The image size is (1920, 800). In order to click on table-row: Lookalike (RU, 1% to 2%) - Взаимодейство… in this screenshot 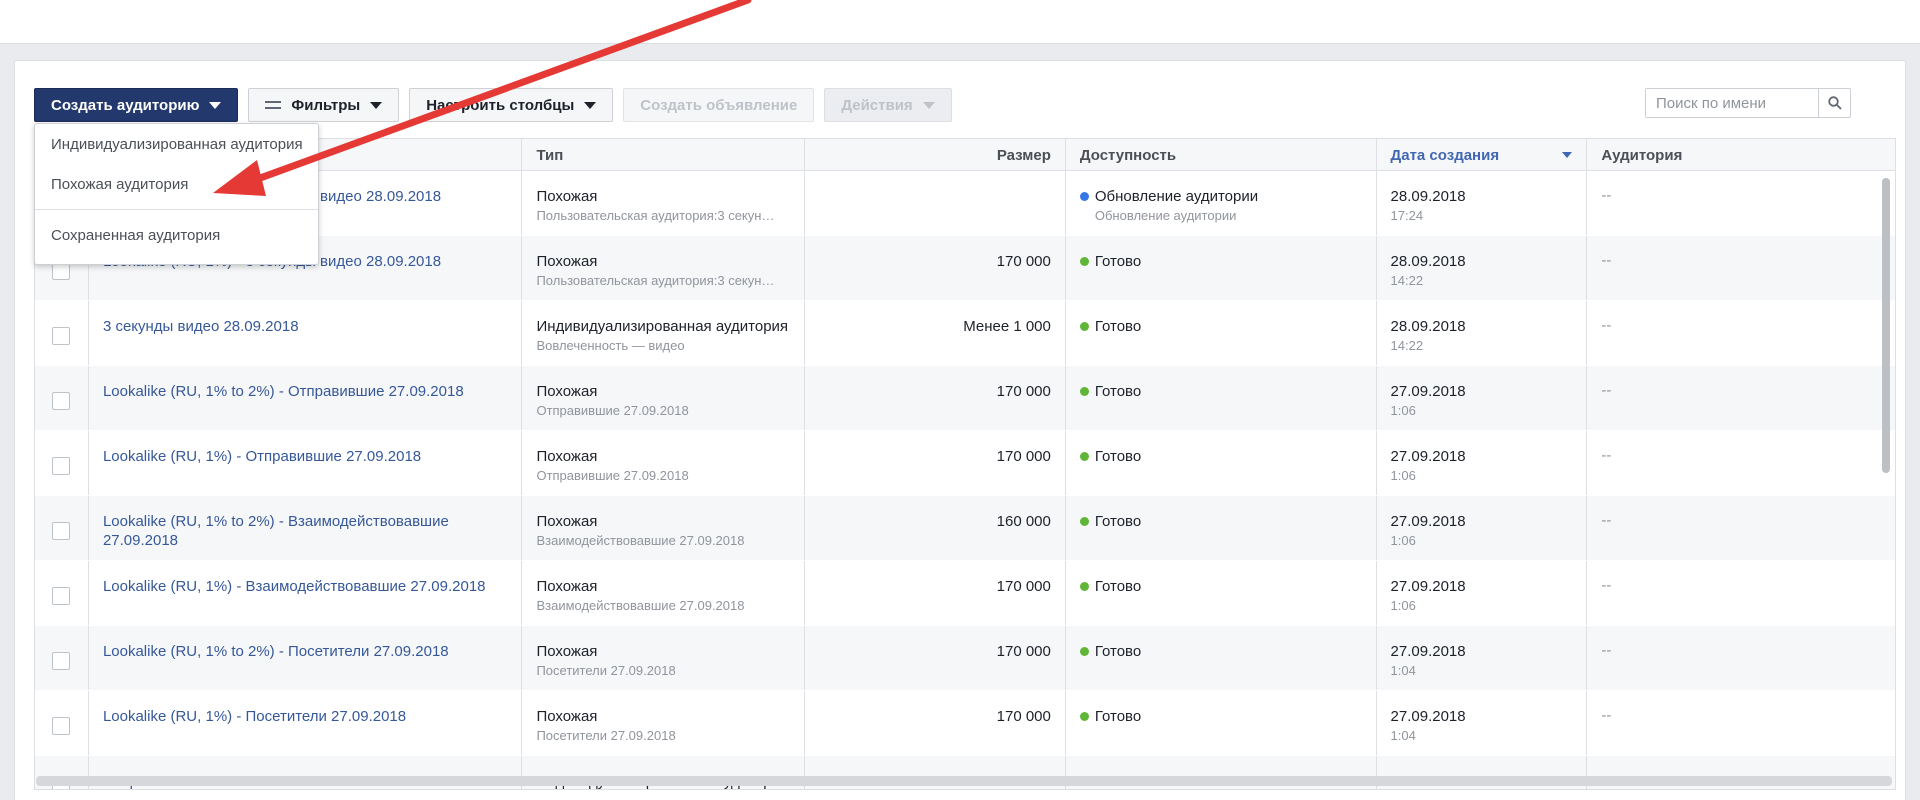, I will do `click(965, 528)`.